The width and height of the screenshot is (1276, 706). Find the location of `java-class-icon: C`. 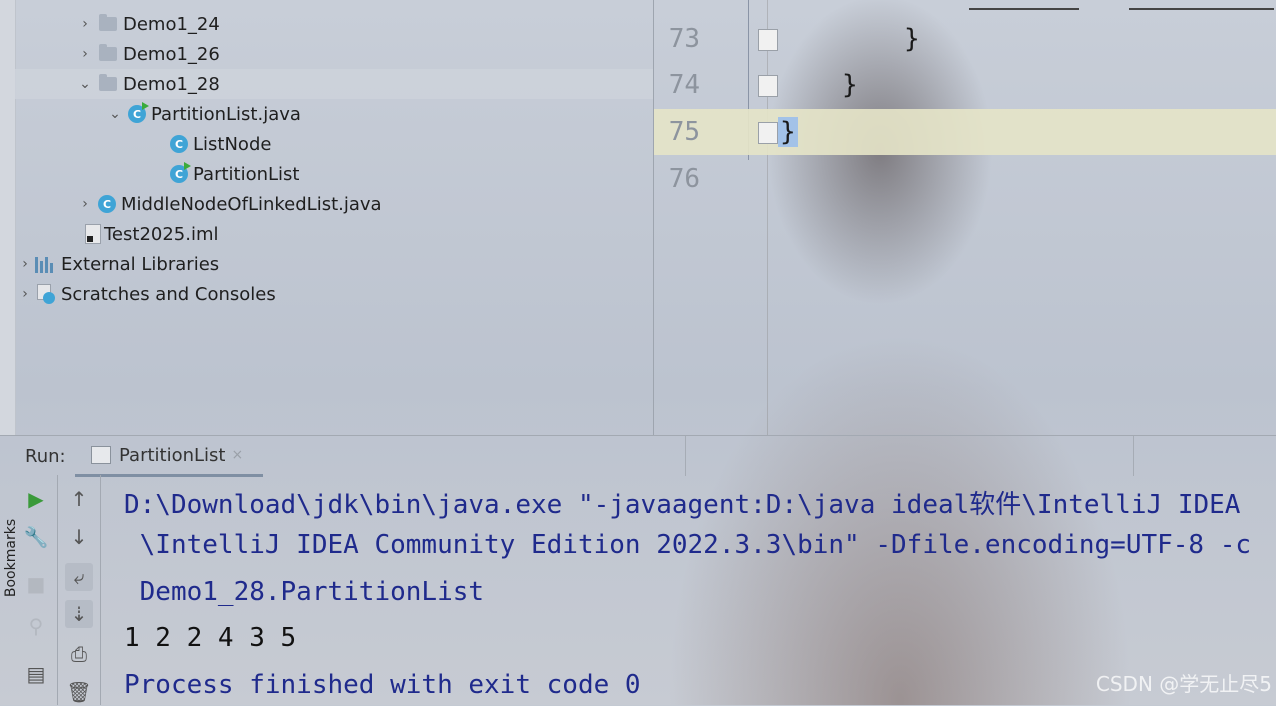

java-class-icon: C is located at coordinates (138, 112).